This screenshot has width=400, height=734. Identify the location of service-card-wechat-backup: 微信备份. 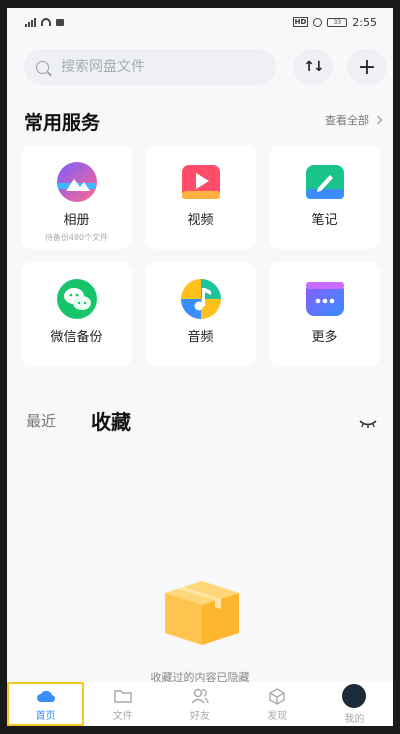
(76, 314).